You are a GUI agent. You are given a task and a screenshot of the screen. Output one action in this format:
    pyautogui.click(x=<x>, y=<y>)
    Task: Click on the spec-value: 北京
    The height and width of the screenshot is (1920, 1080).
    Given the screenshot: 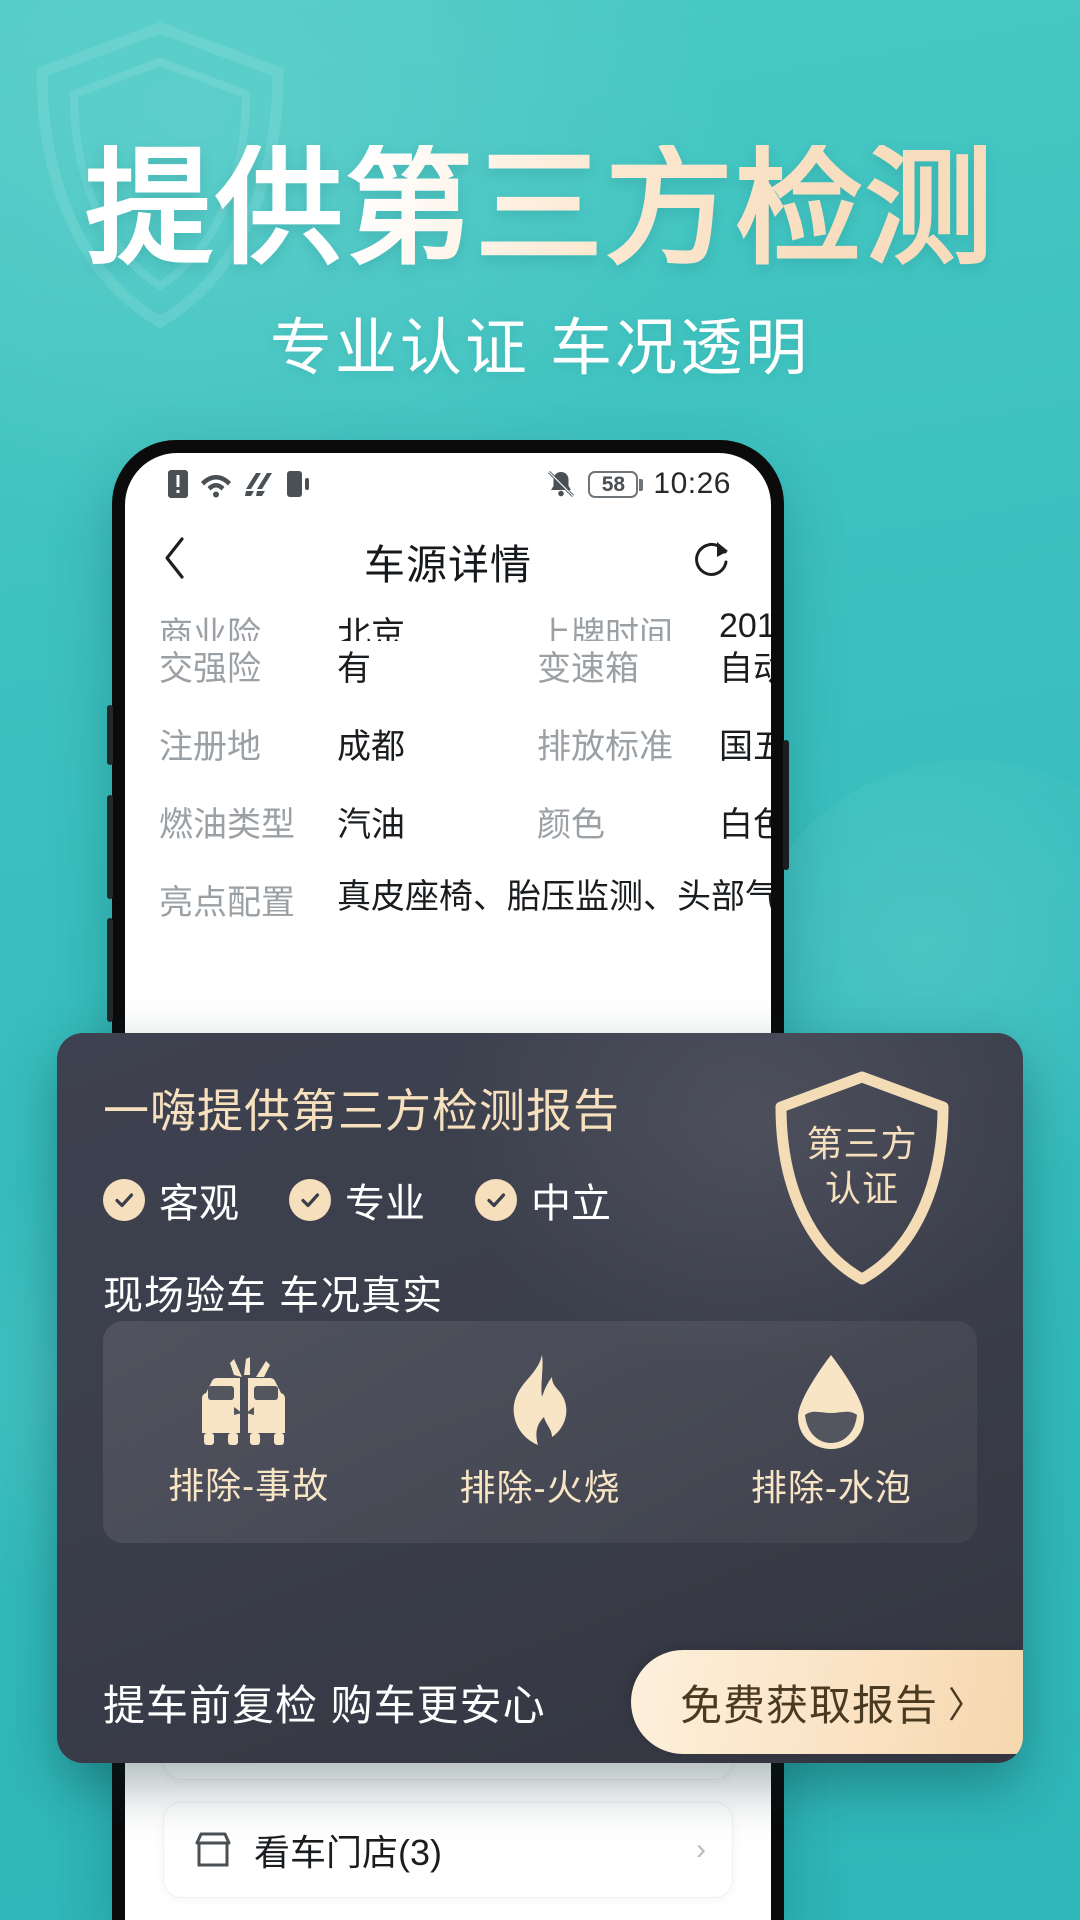 What is the action you would take?
    pyautogui.click(x=371, y=628)
    